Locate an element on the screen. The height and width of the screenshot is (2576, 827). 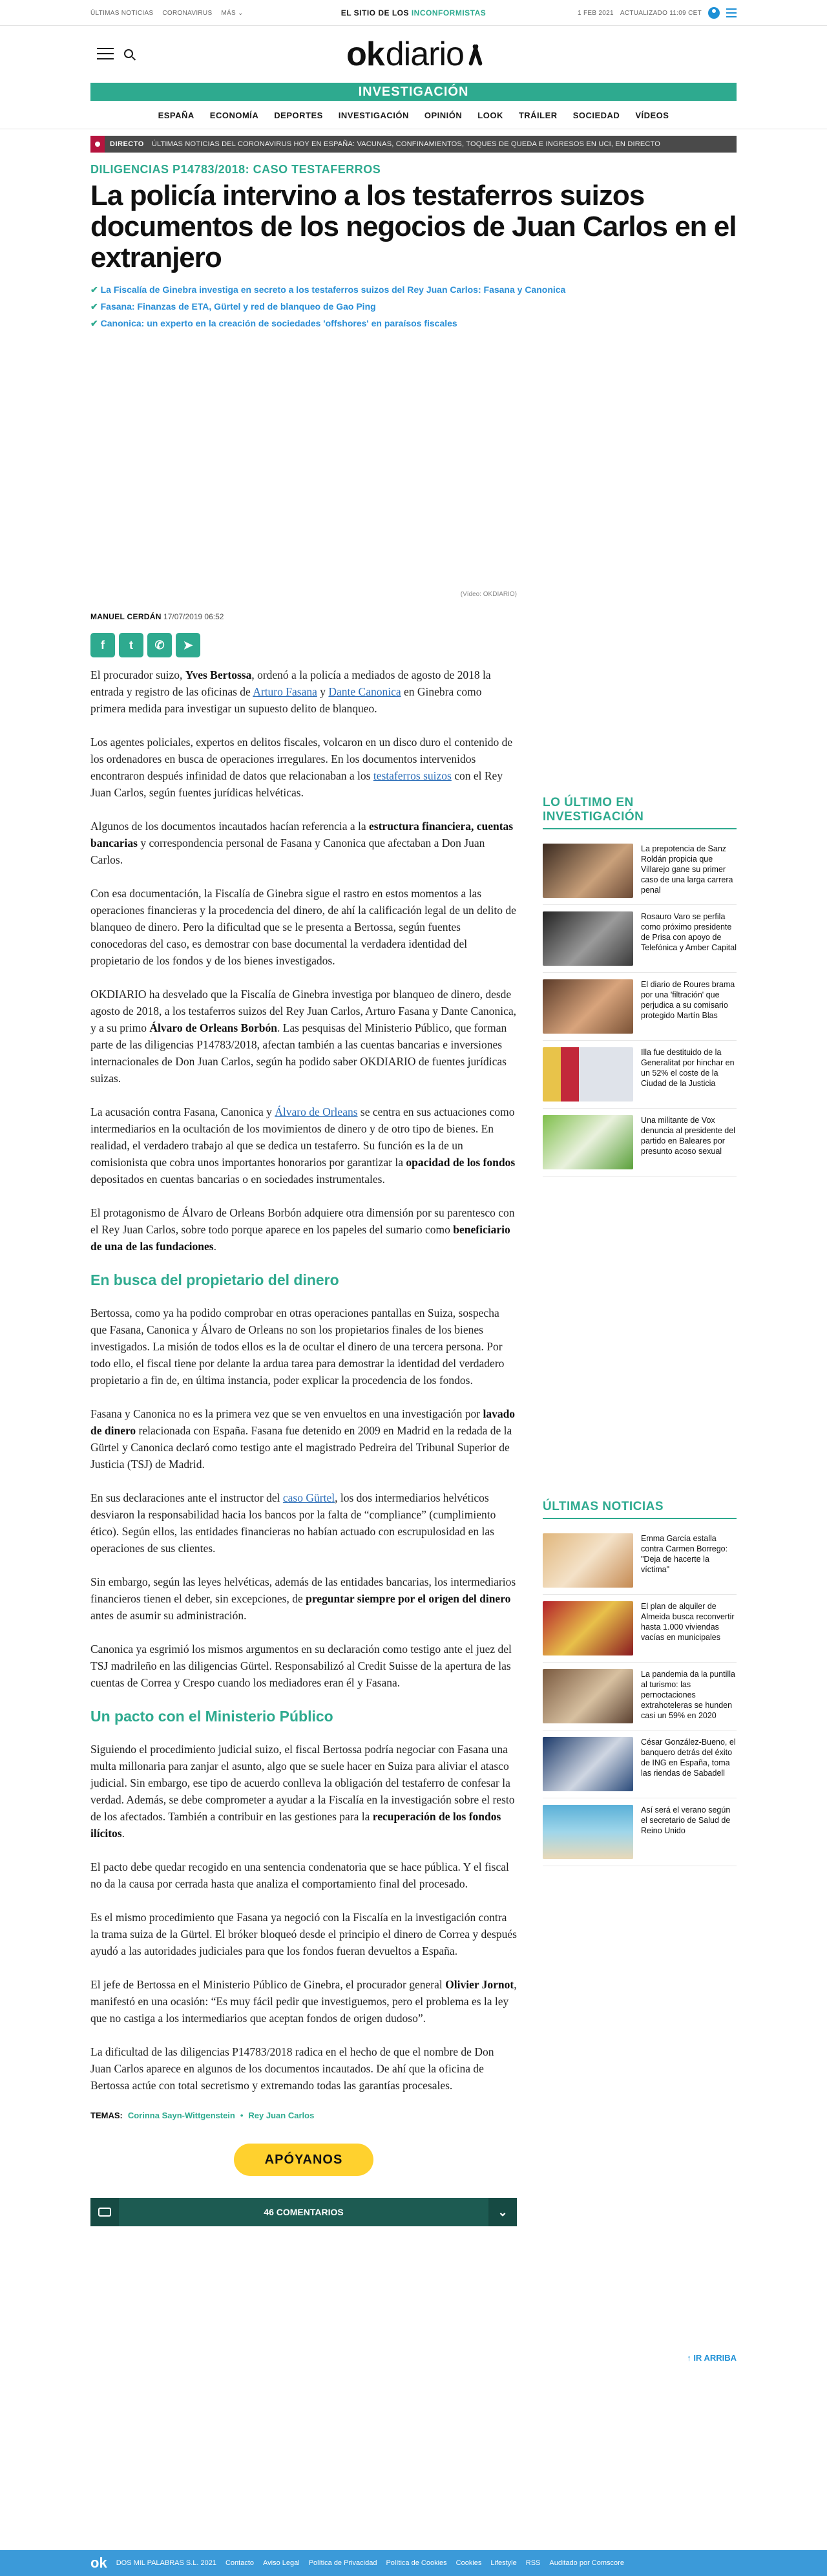
top-link-coronavirus: Coronavirus is located at coordinates (187, 13).